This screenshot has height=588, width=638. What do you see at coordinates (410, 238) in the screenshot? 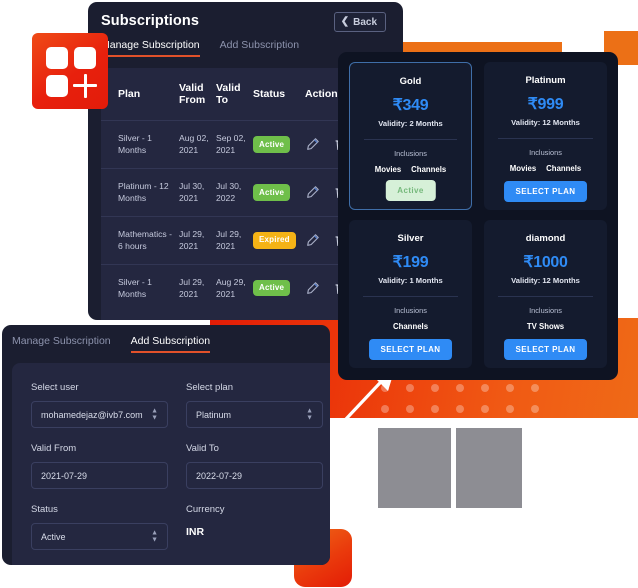
I see `plan-name: Silver` at bounding box center [410, 238].